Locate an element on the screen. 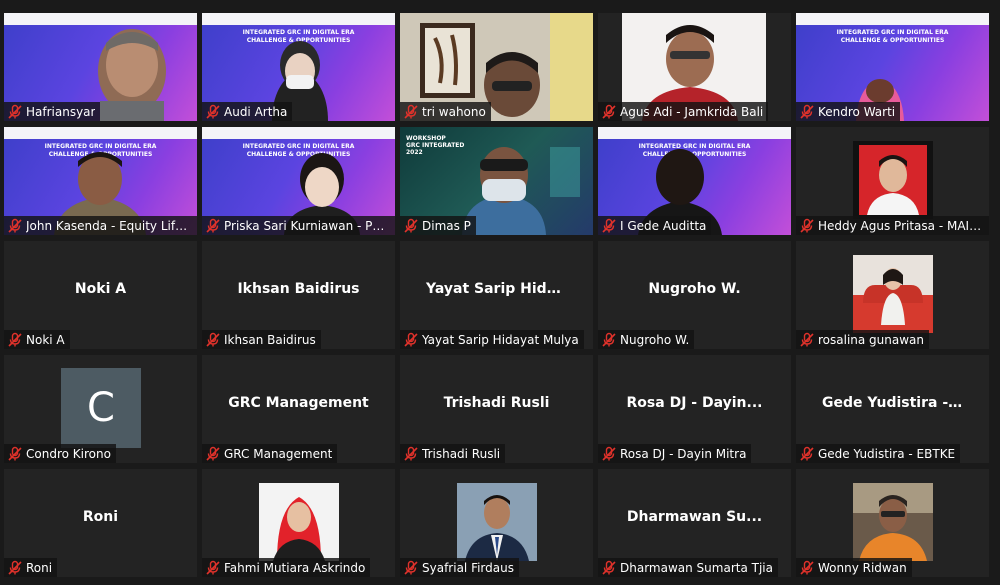 This screenshot has height=585, width=1000. participant-tile: Trishadi Rusli Trishadi Rusli is located at coordinates (496, 409).